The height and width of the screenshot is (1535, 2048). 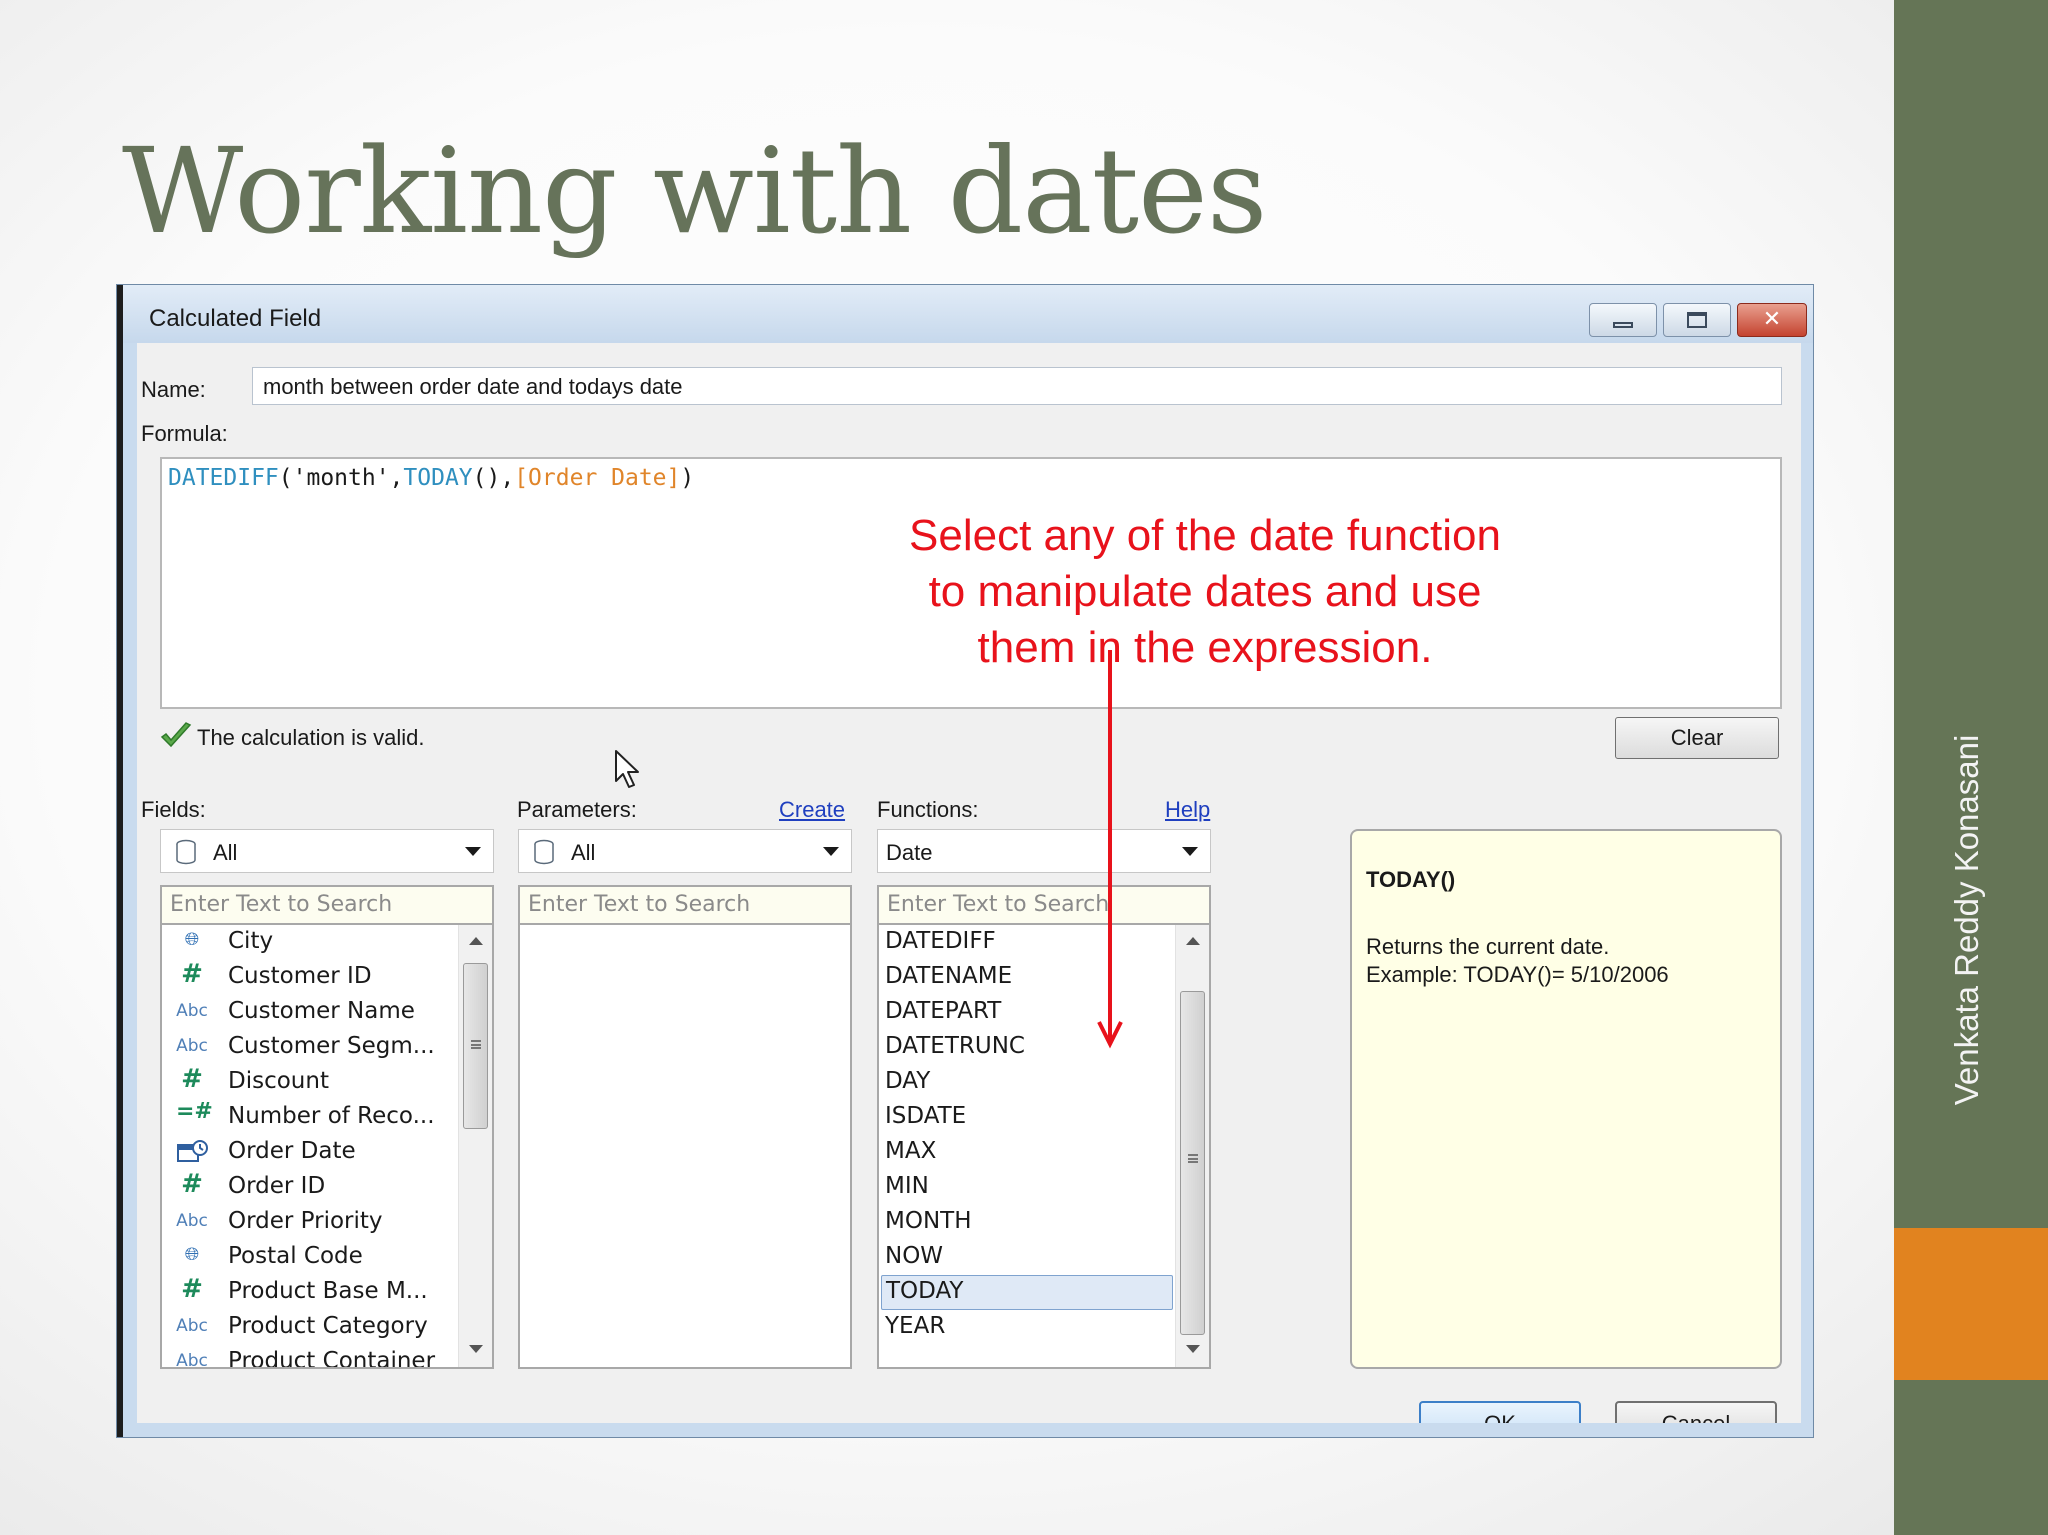 I want to click on formula-text: DATEDIFF('month',TODAY(),[Order Date]), so click(x=431, y=478).